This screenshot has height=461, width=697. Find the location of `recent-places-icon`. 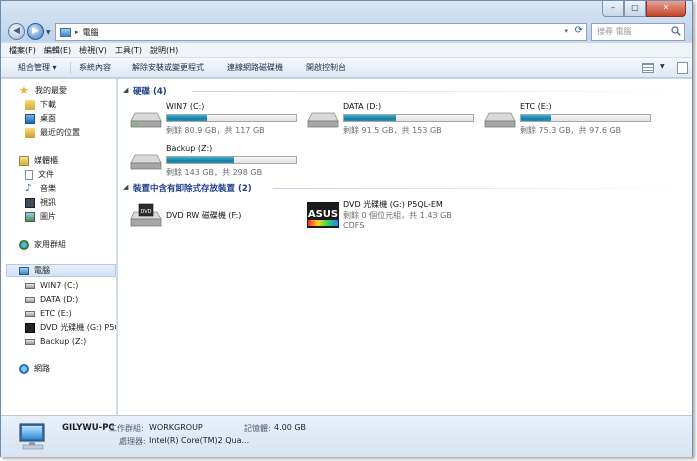

recent-places-icon is located at coordinates (30, 132).